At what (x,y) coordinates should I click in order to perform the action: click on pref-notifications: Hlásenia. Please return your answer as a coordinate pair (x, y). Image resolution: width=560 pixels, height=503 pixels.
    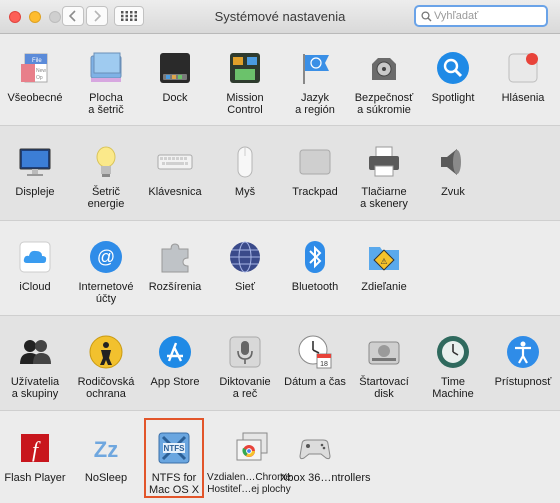
    Looking at the image, I should click on (523, 77).